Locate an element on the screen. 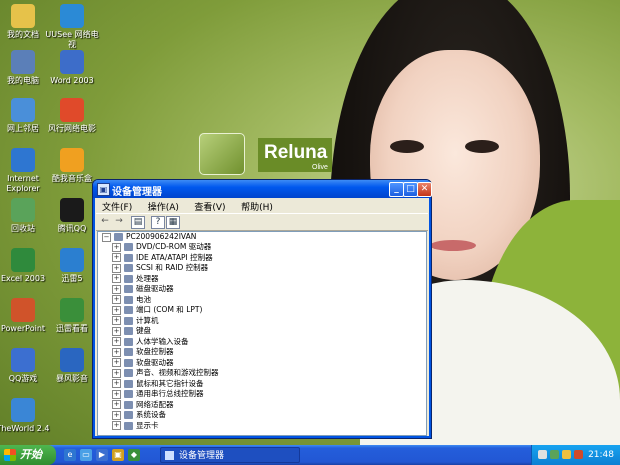 This screenshot has width=620, height=465. desktop-icon-label: 暴风影音 is located at coordinates (72, 378).